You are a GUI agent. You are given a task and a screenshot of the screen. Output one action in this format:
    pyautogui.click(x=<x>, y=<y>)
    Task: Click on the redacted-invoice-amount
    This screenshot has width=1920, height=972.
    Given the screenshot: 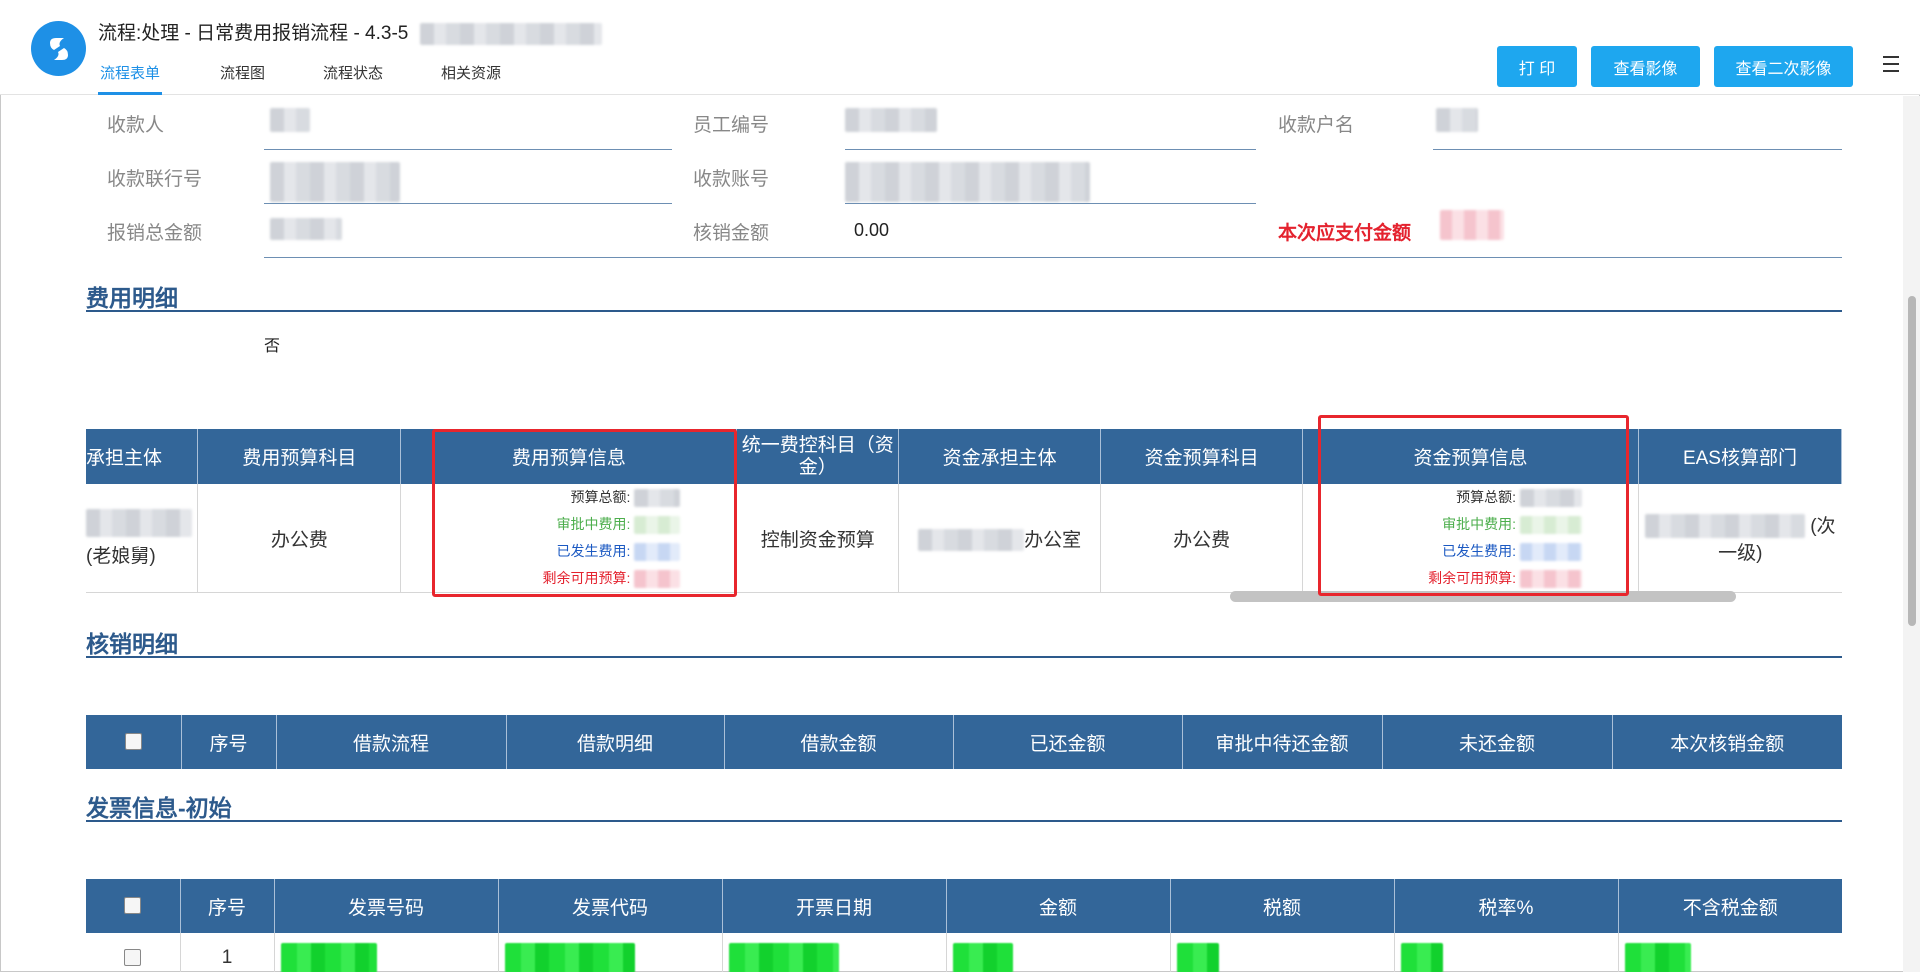 What is the action you would take?
    pyautogui.click(x=982, y=957)
    